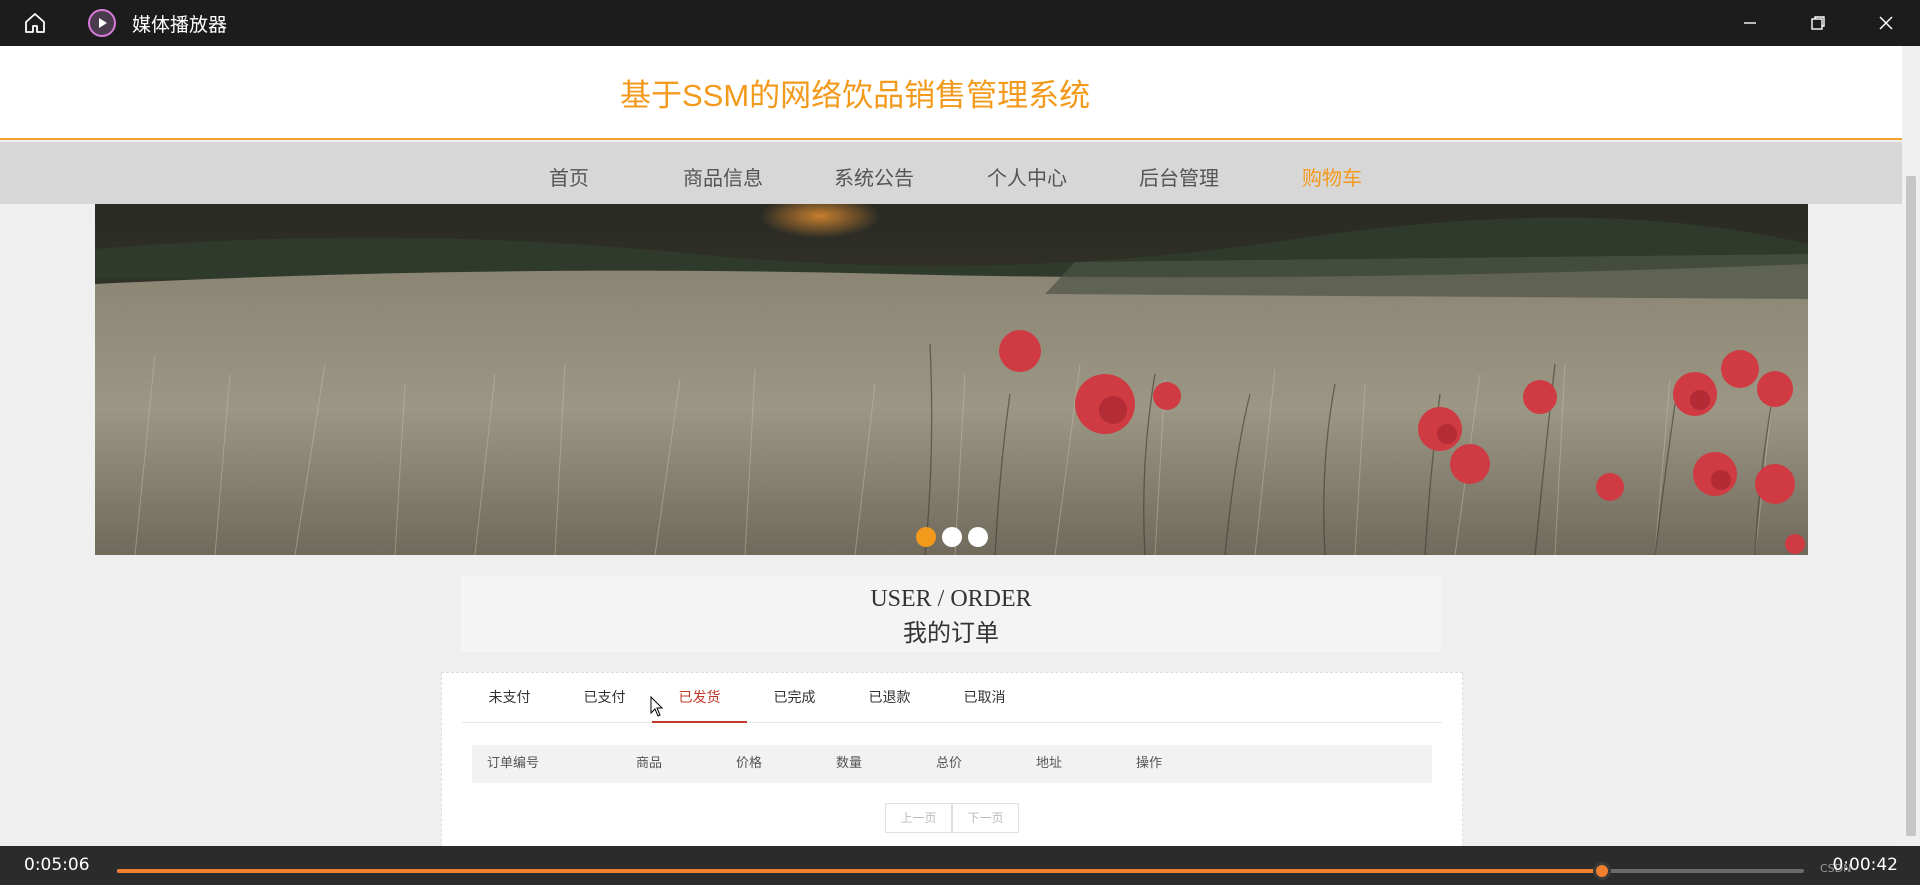 The image size is (1920, 885). What do you see at coordinates (849, 763) in the screenshot?
I see `column-quantity: 数量` at bounding box center [849, 763].